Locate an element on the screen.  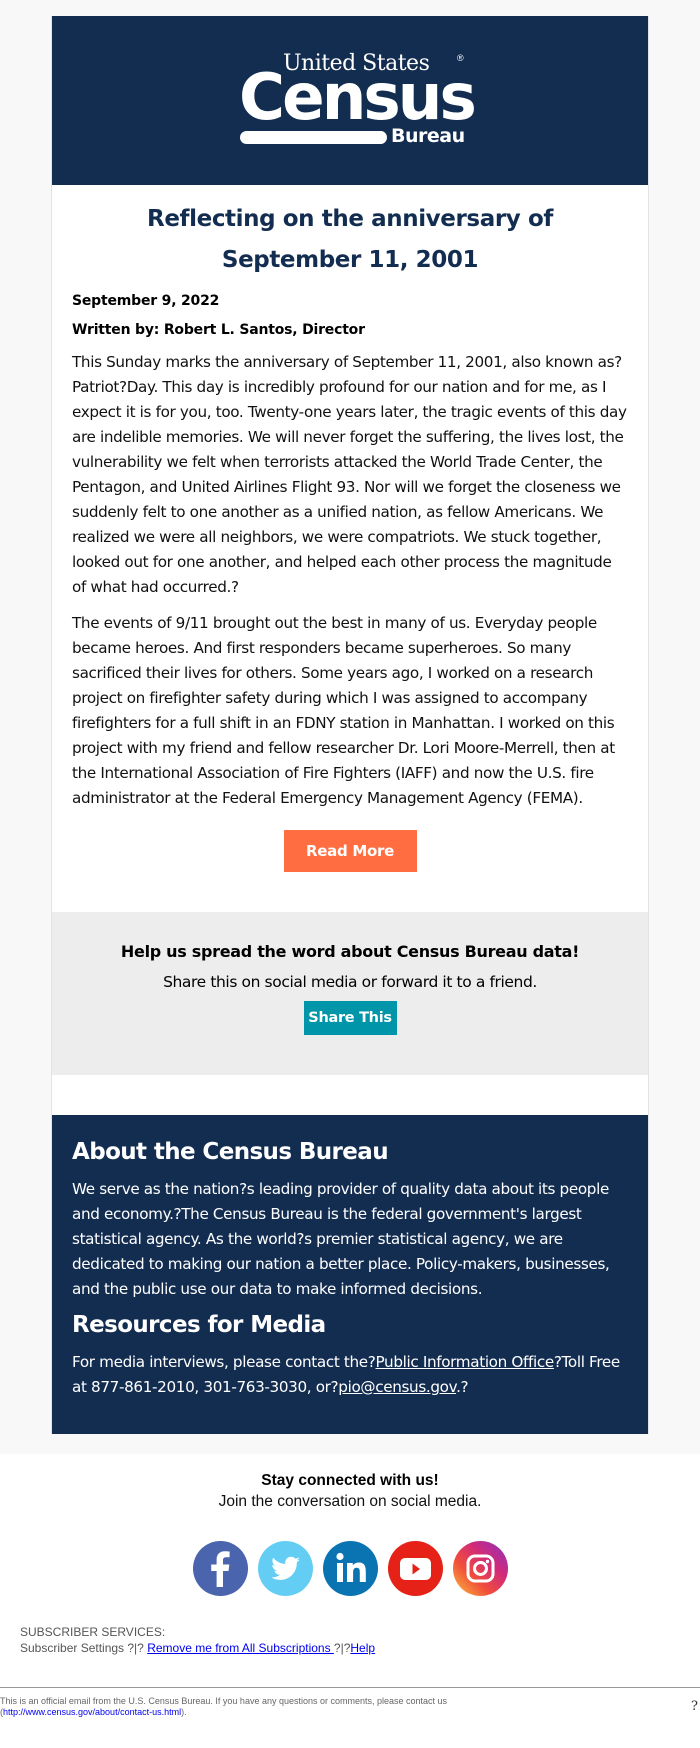
help-link: Help is located at coordinates (362, 1648).